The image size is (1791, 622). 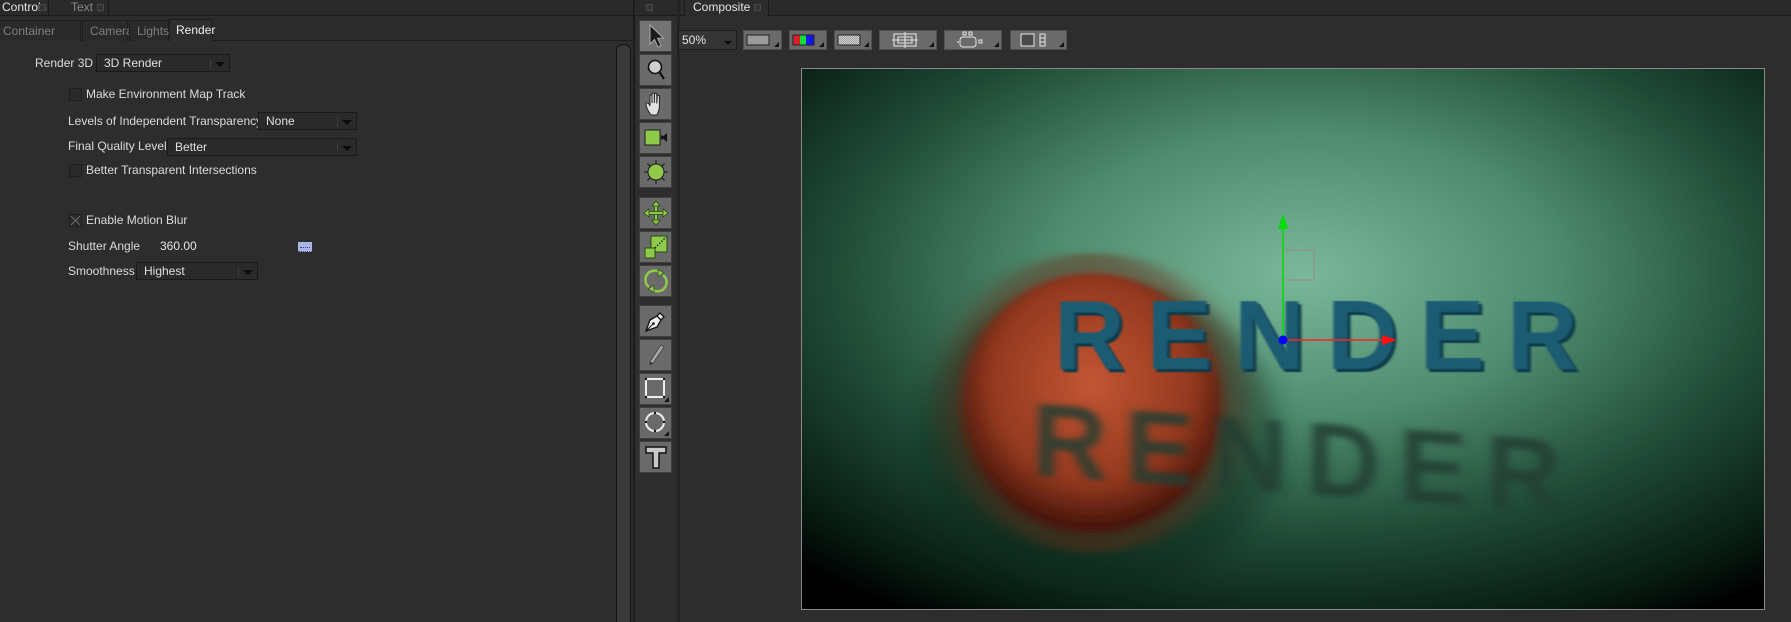 I want to click on camera-tool-button, so click(x=655, y=138).